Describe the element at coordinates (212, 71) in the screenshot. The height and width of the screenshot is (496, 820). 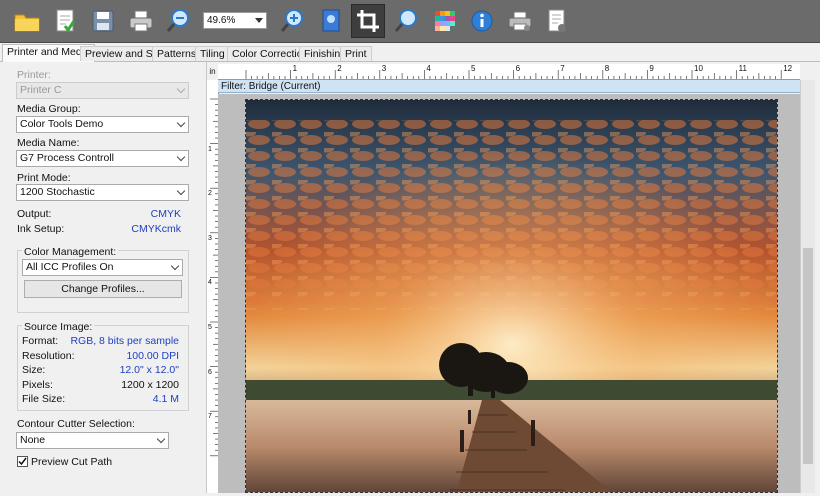
I see `ruler-unit: in` at that location.